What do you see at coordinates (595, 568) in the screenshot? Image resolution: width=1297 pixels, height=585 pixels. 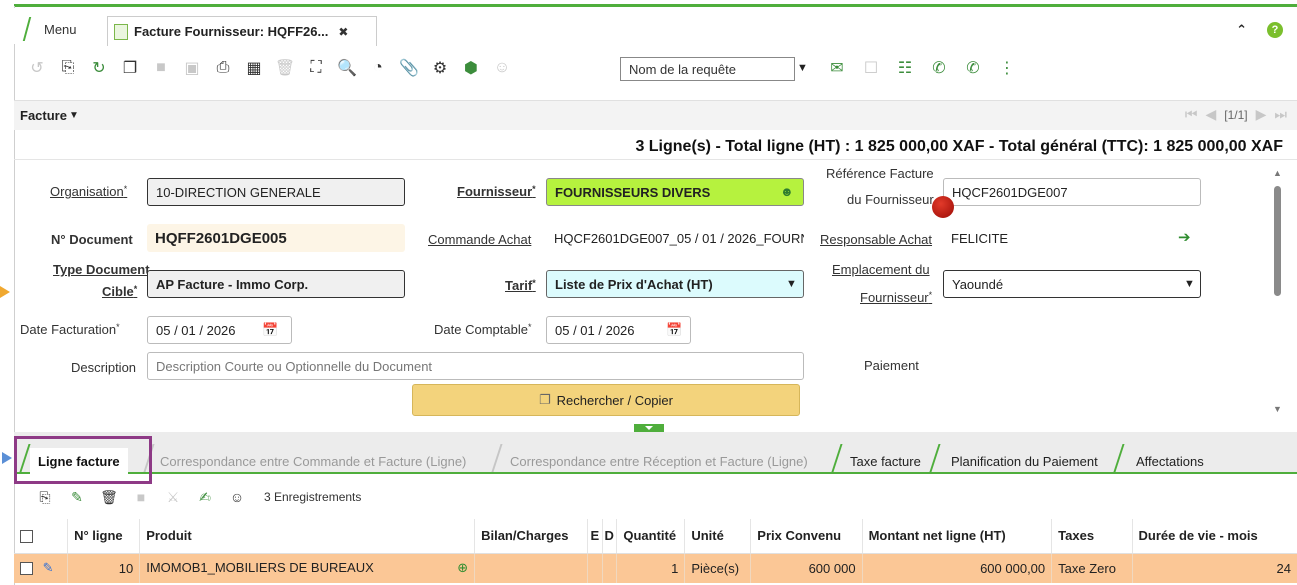 I see `cell-e` at bounding box center [595, 568].